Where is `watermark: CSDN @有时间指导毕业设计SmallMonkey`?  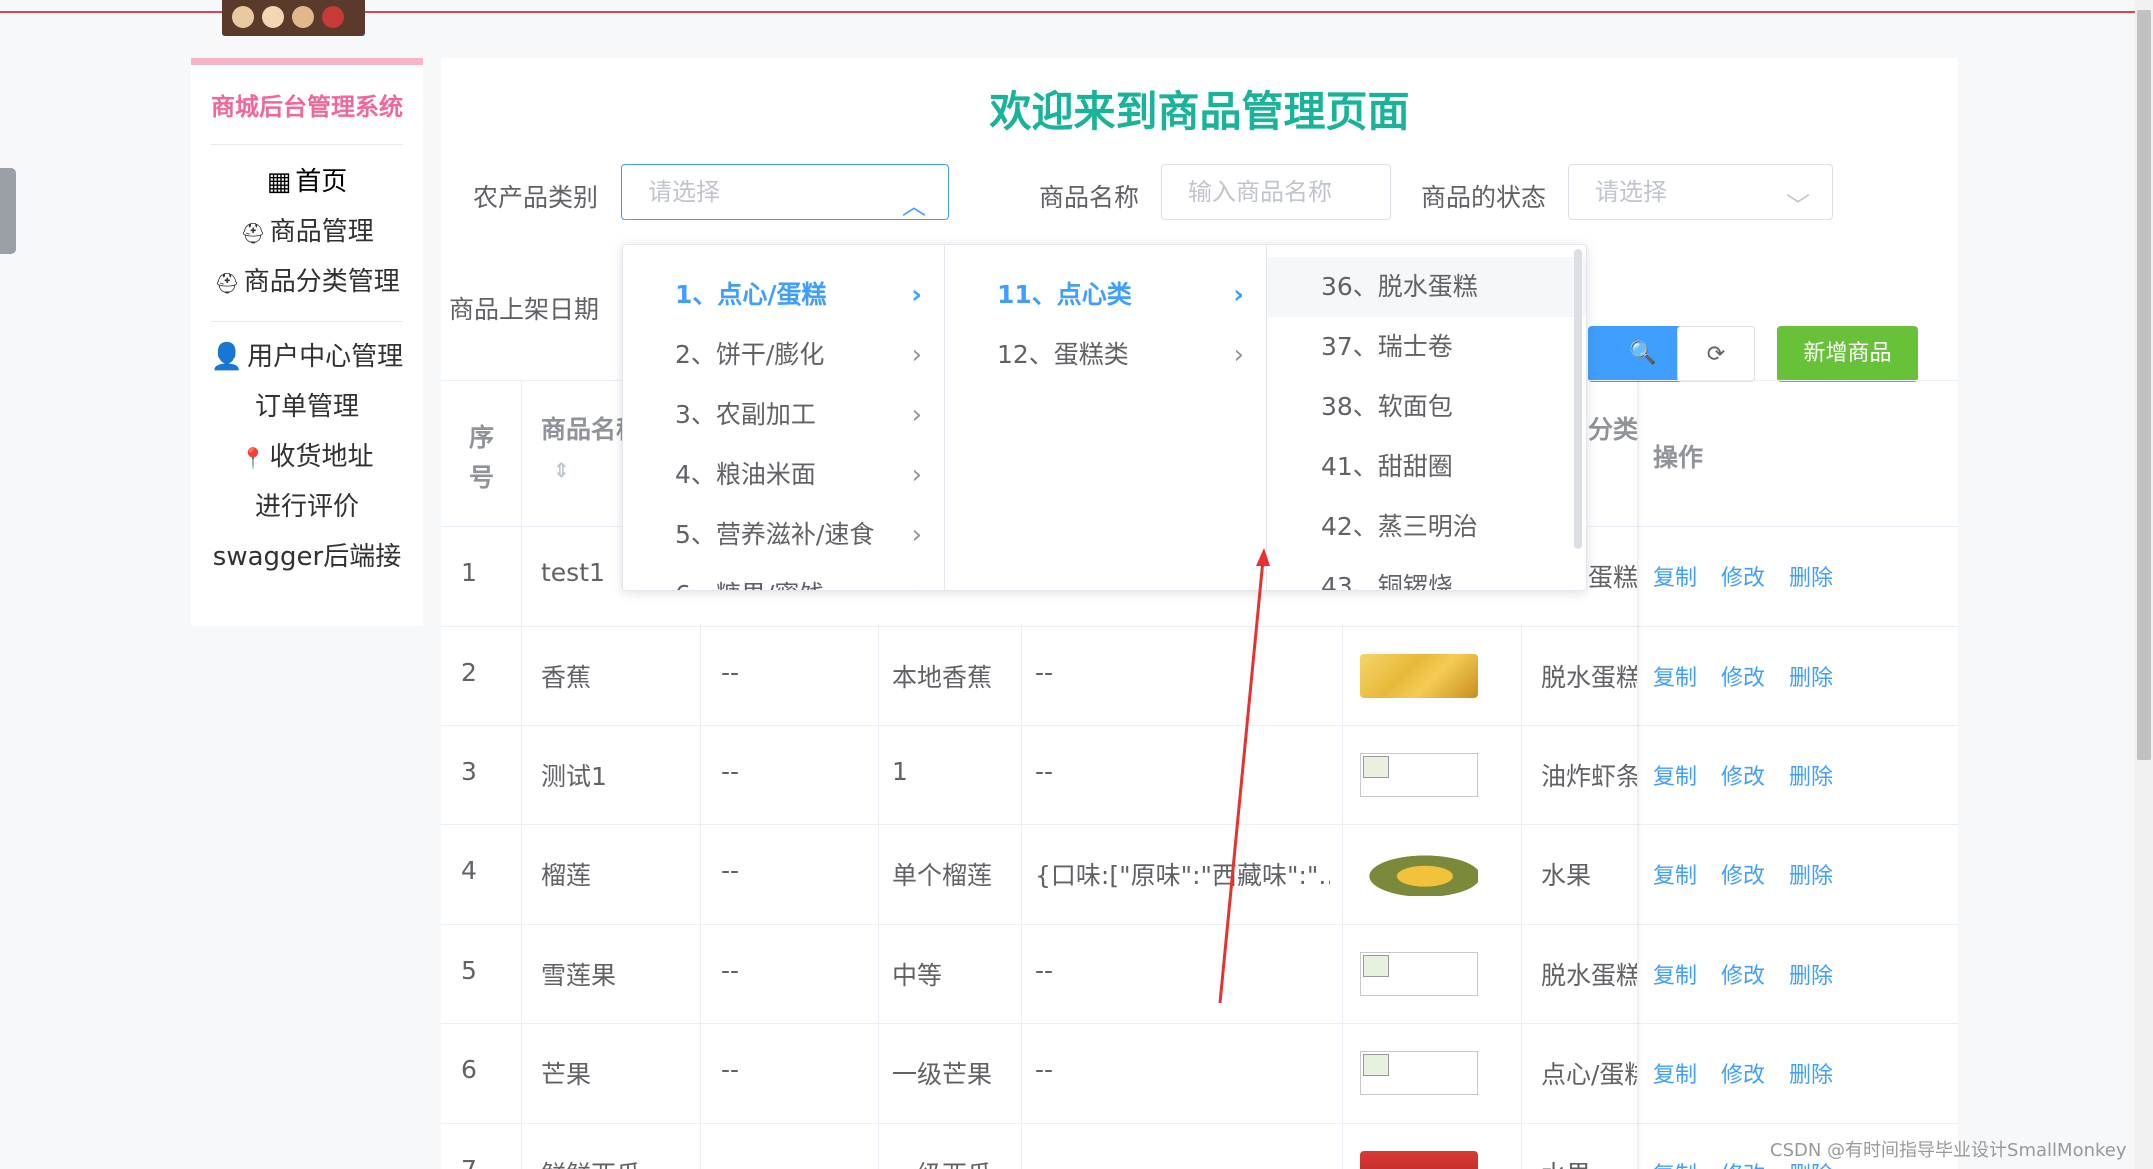
watermark: CSDN @有时间指导毕业设计SmallMonkey is located at coordinates (1948, 1150).